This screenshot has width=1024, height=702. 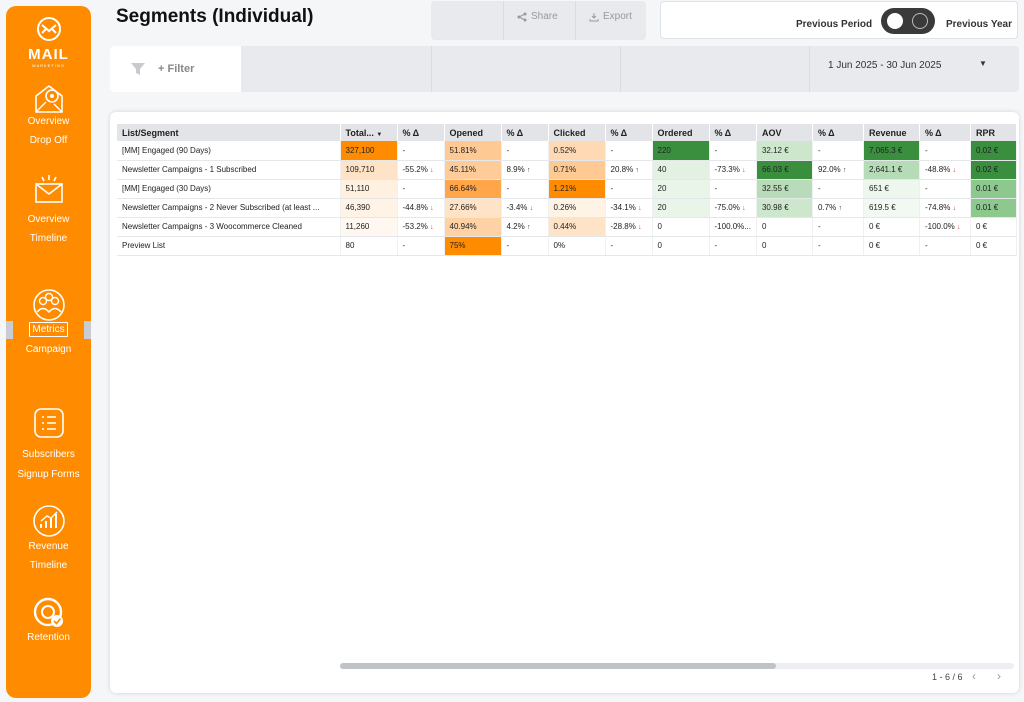 What do you see at coordinates (681, 132) in the screenshot?
I see `col-header-ordered: Ordered` at bounding box center [681, 132].